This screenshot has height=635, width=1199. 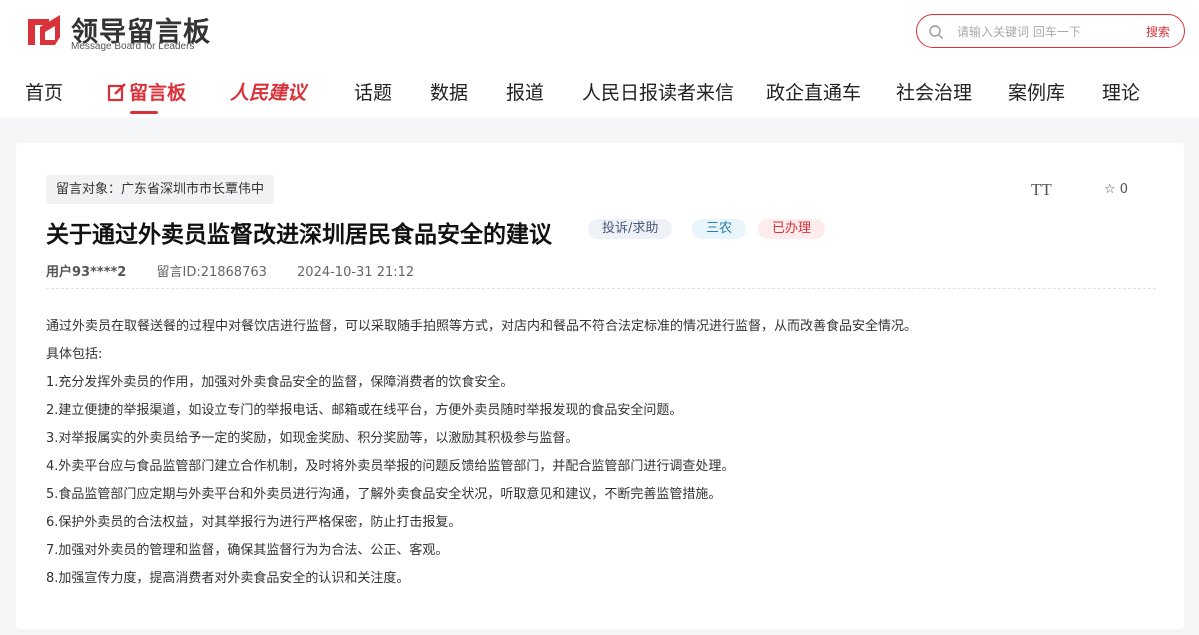 What do you see at coordinates (268, 91) in the screenshot?
I see `nav-item-people-suggestion: 人民建议` at bounding box center [268, 91].